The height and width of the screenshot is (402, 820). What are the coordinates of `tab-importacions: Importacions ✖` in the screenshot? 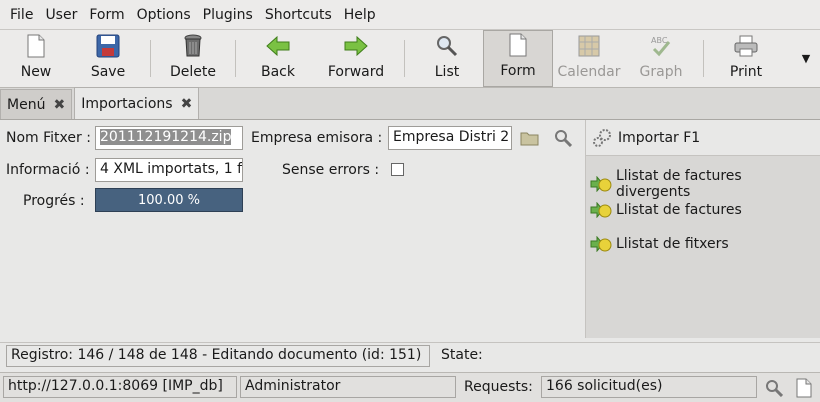 It's located at (137, 103).